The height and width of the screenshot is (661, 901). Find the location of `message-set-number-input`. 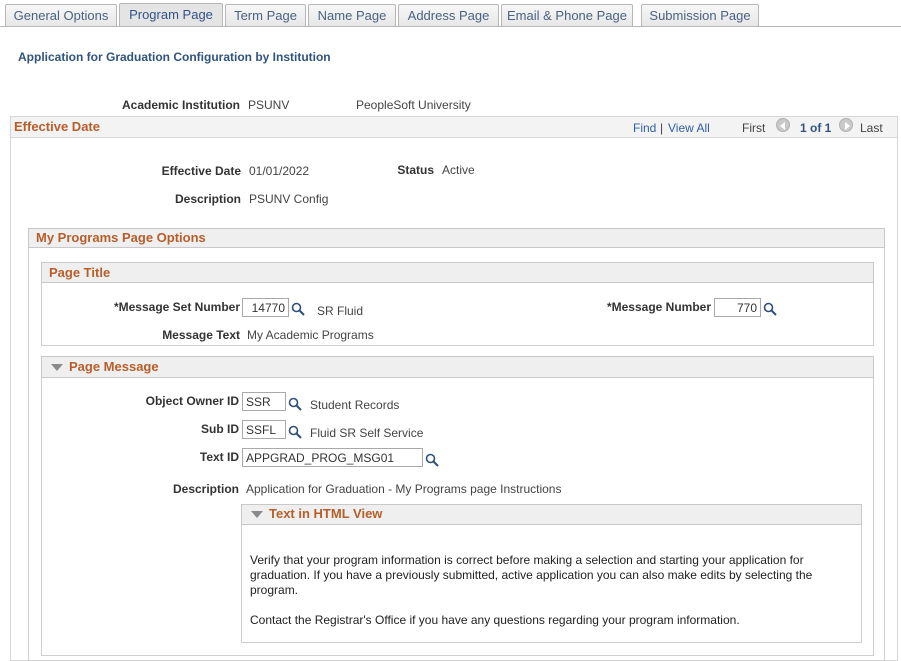

message-set-number-input is located at coordinates (265, 307).